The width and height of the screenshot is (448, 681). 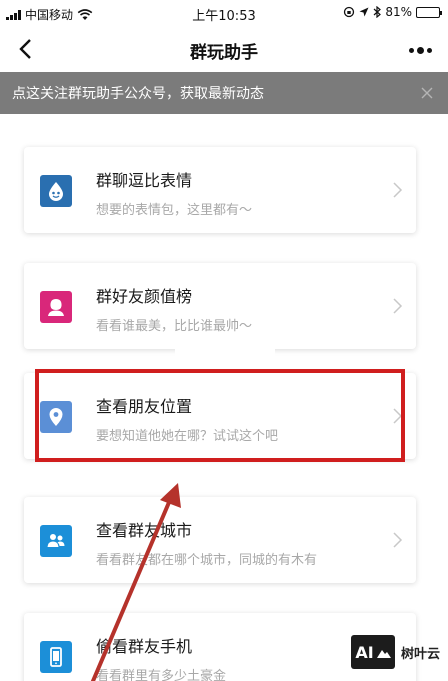 What do you see at coordinates (220, 415) in the screenshot?
I see `highlight-box` at bounding box center [220, 415].